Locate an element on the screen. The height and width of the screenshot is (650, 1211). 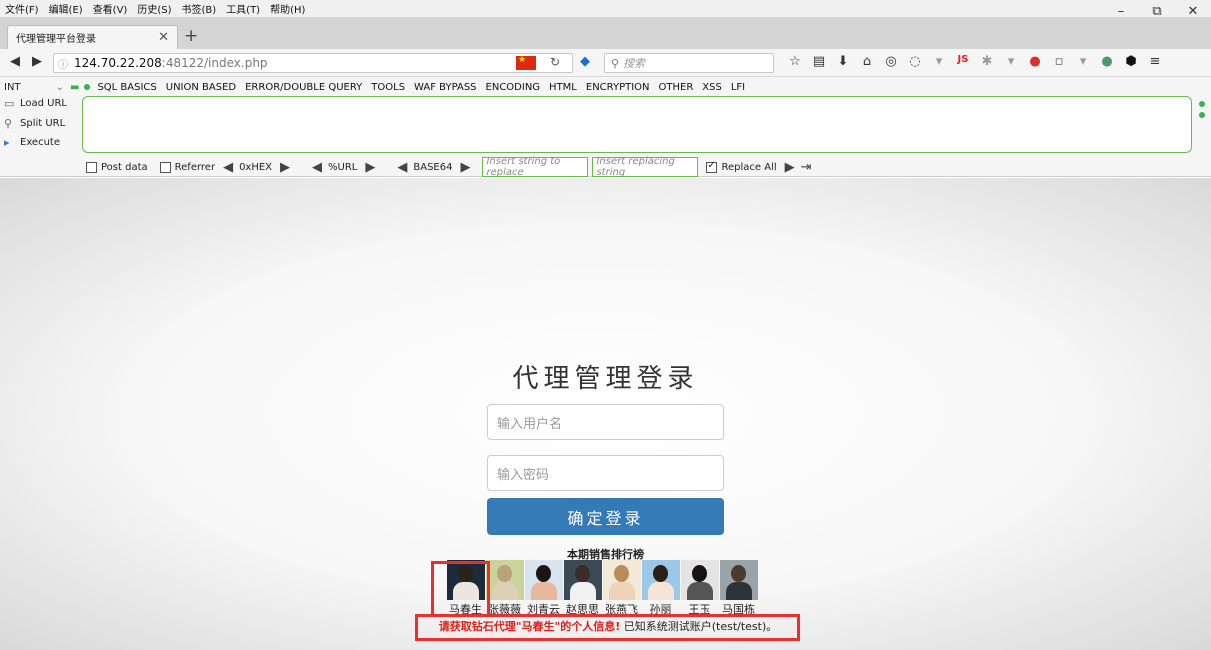
green-dash-icon: ▬ is located at coordinates (75, 87).